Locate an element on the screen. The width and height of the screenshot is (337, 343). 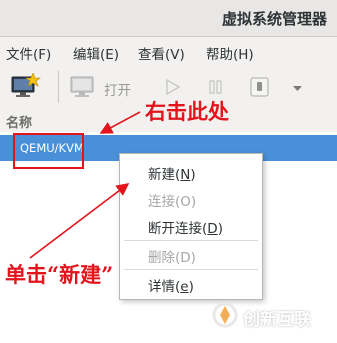
annotation-click-new: 单击“新建” is located at coordinates (59, 274).